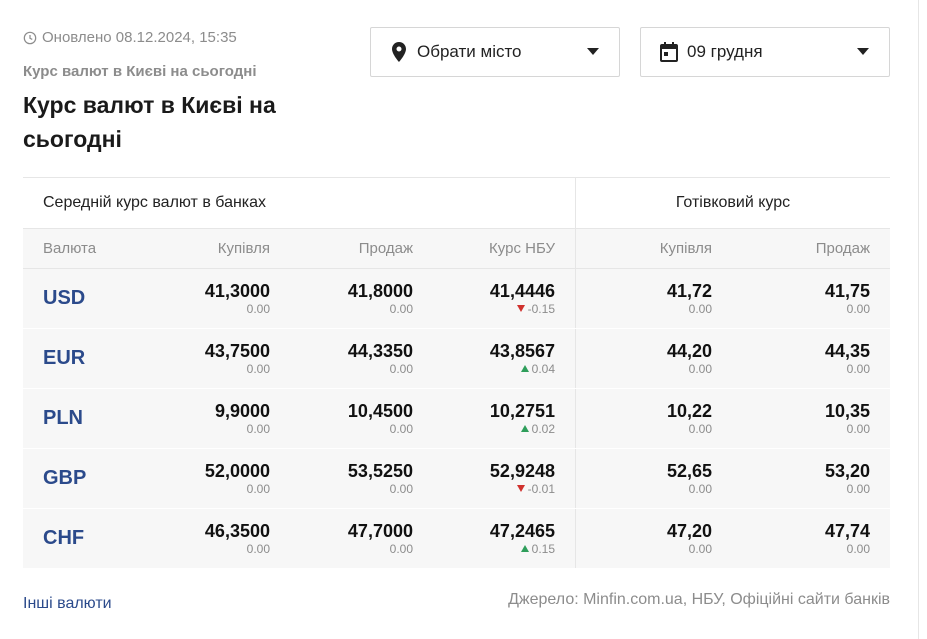 This screenshot has height=639, width=927. I want to click on buy-cell-value: 41,3000, so click(237, 290).